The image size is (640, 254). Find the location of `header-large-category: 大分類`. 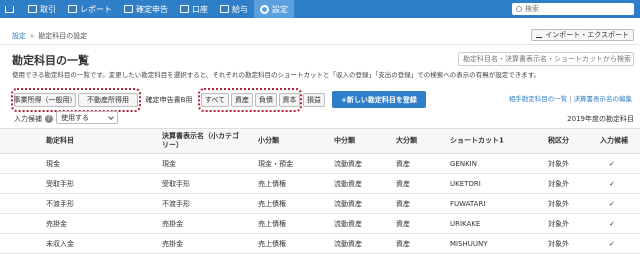

header-large-category: 大分類 is located at coordinates (406, 141).